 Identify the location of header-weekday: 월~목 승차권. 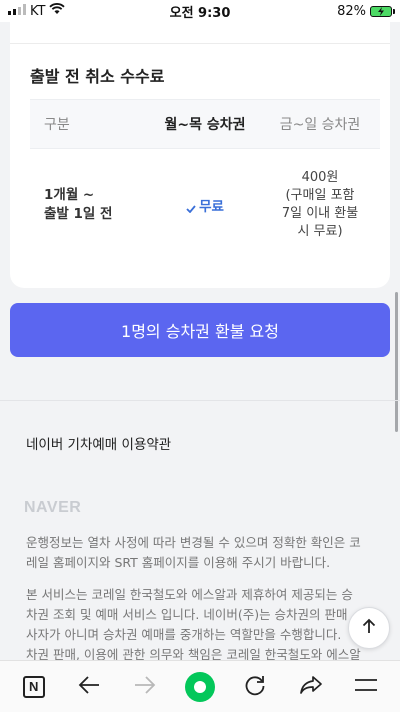
(205, 124).